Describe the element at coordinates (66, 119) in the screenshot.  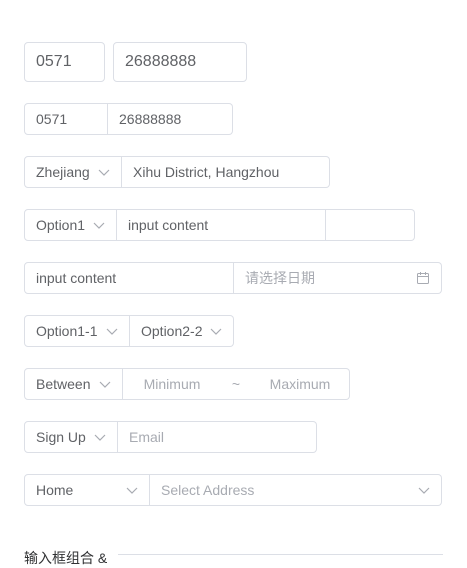
I see `area-code-input-small: 0571` at that location.